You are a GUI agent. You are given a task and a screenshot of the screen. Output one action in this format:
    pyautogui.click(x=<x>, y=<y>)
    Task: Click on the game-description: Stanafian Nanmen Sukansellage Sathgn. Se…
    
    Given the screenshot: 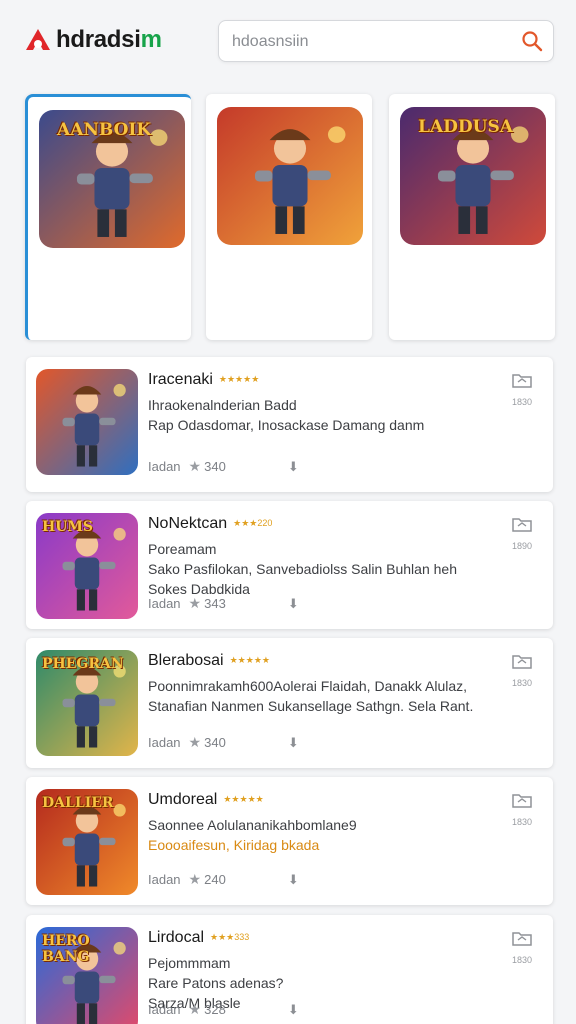 What is the action you would take?
    pyautogui.click(x=311, y=706)
    